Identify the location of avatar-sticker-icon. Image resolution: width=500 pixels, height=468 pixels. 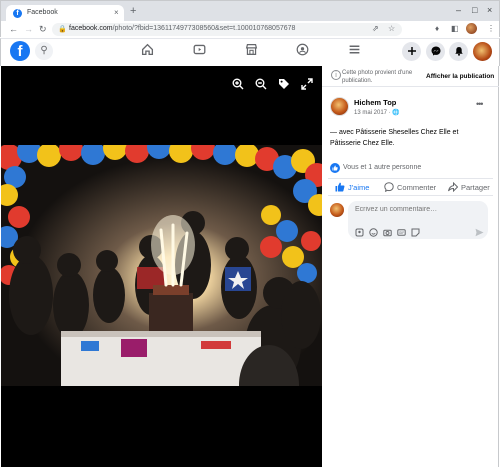
(359, 230).